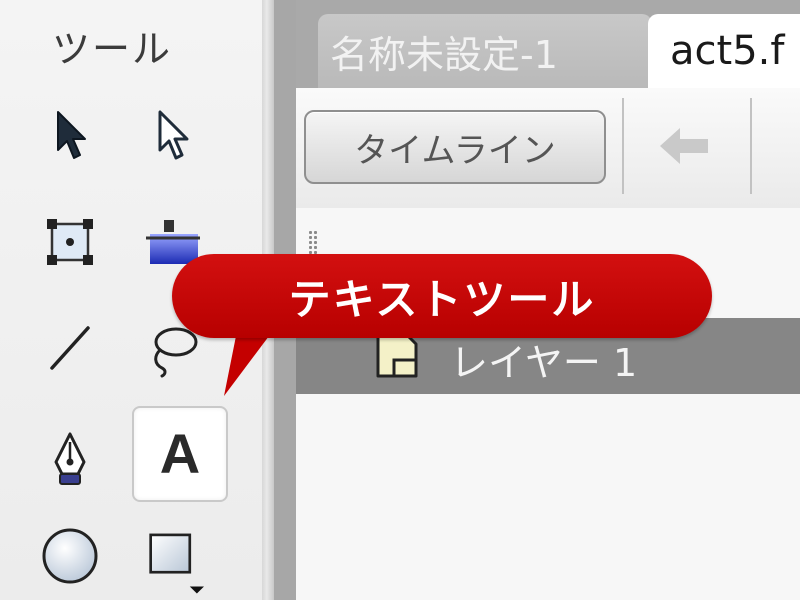  Describe the element at coordinates (544, 363) in the screenshot. I see `layer-name: レイヤー 1` at that location.